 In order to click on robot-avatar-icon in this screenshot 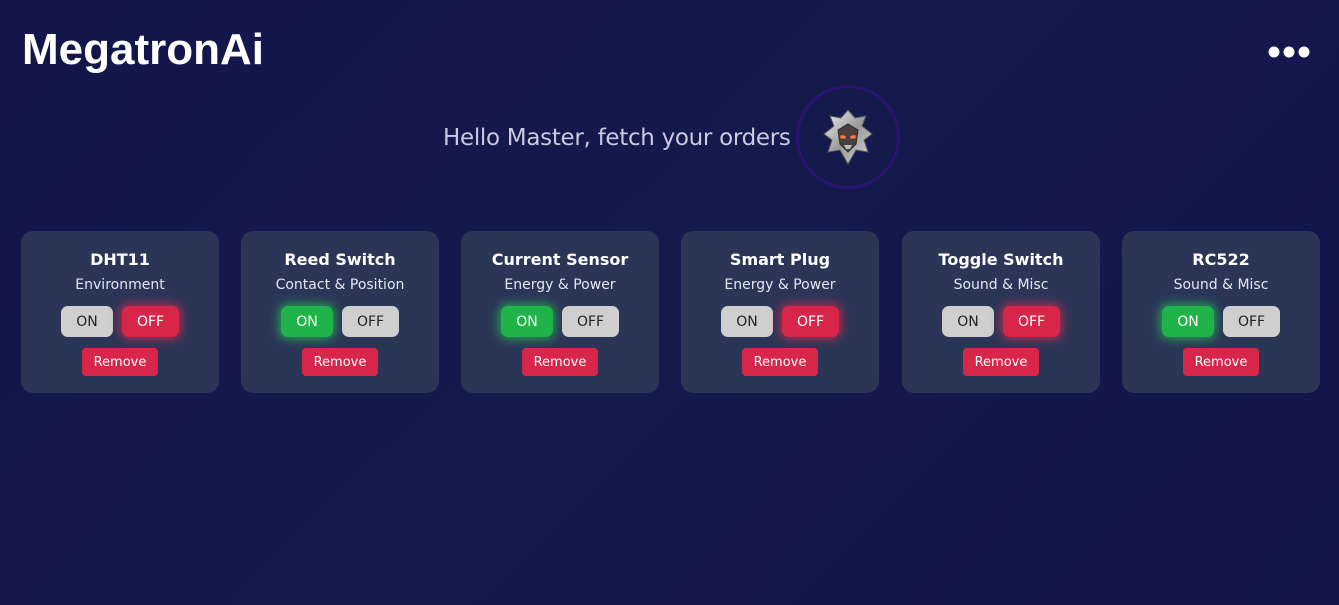, I will do `click(848, 137)`.